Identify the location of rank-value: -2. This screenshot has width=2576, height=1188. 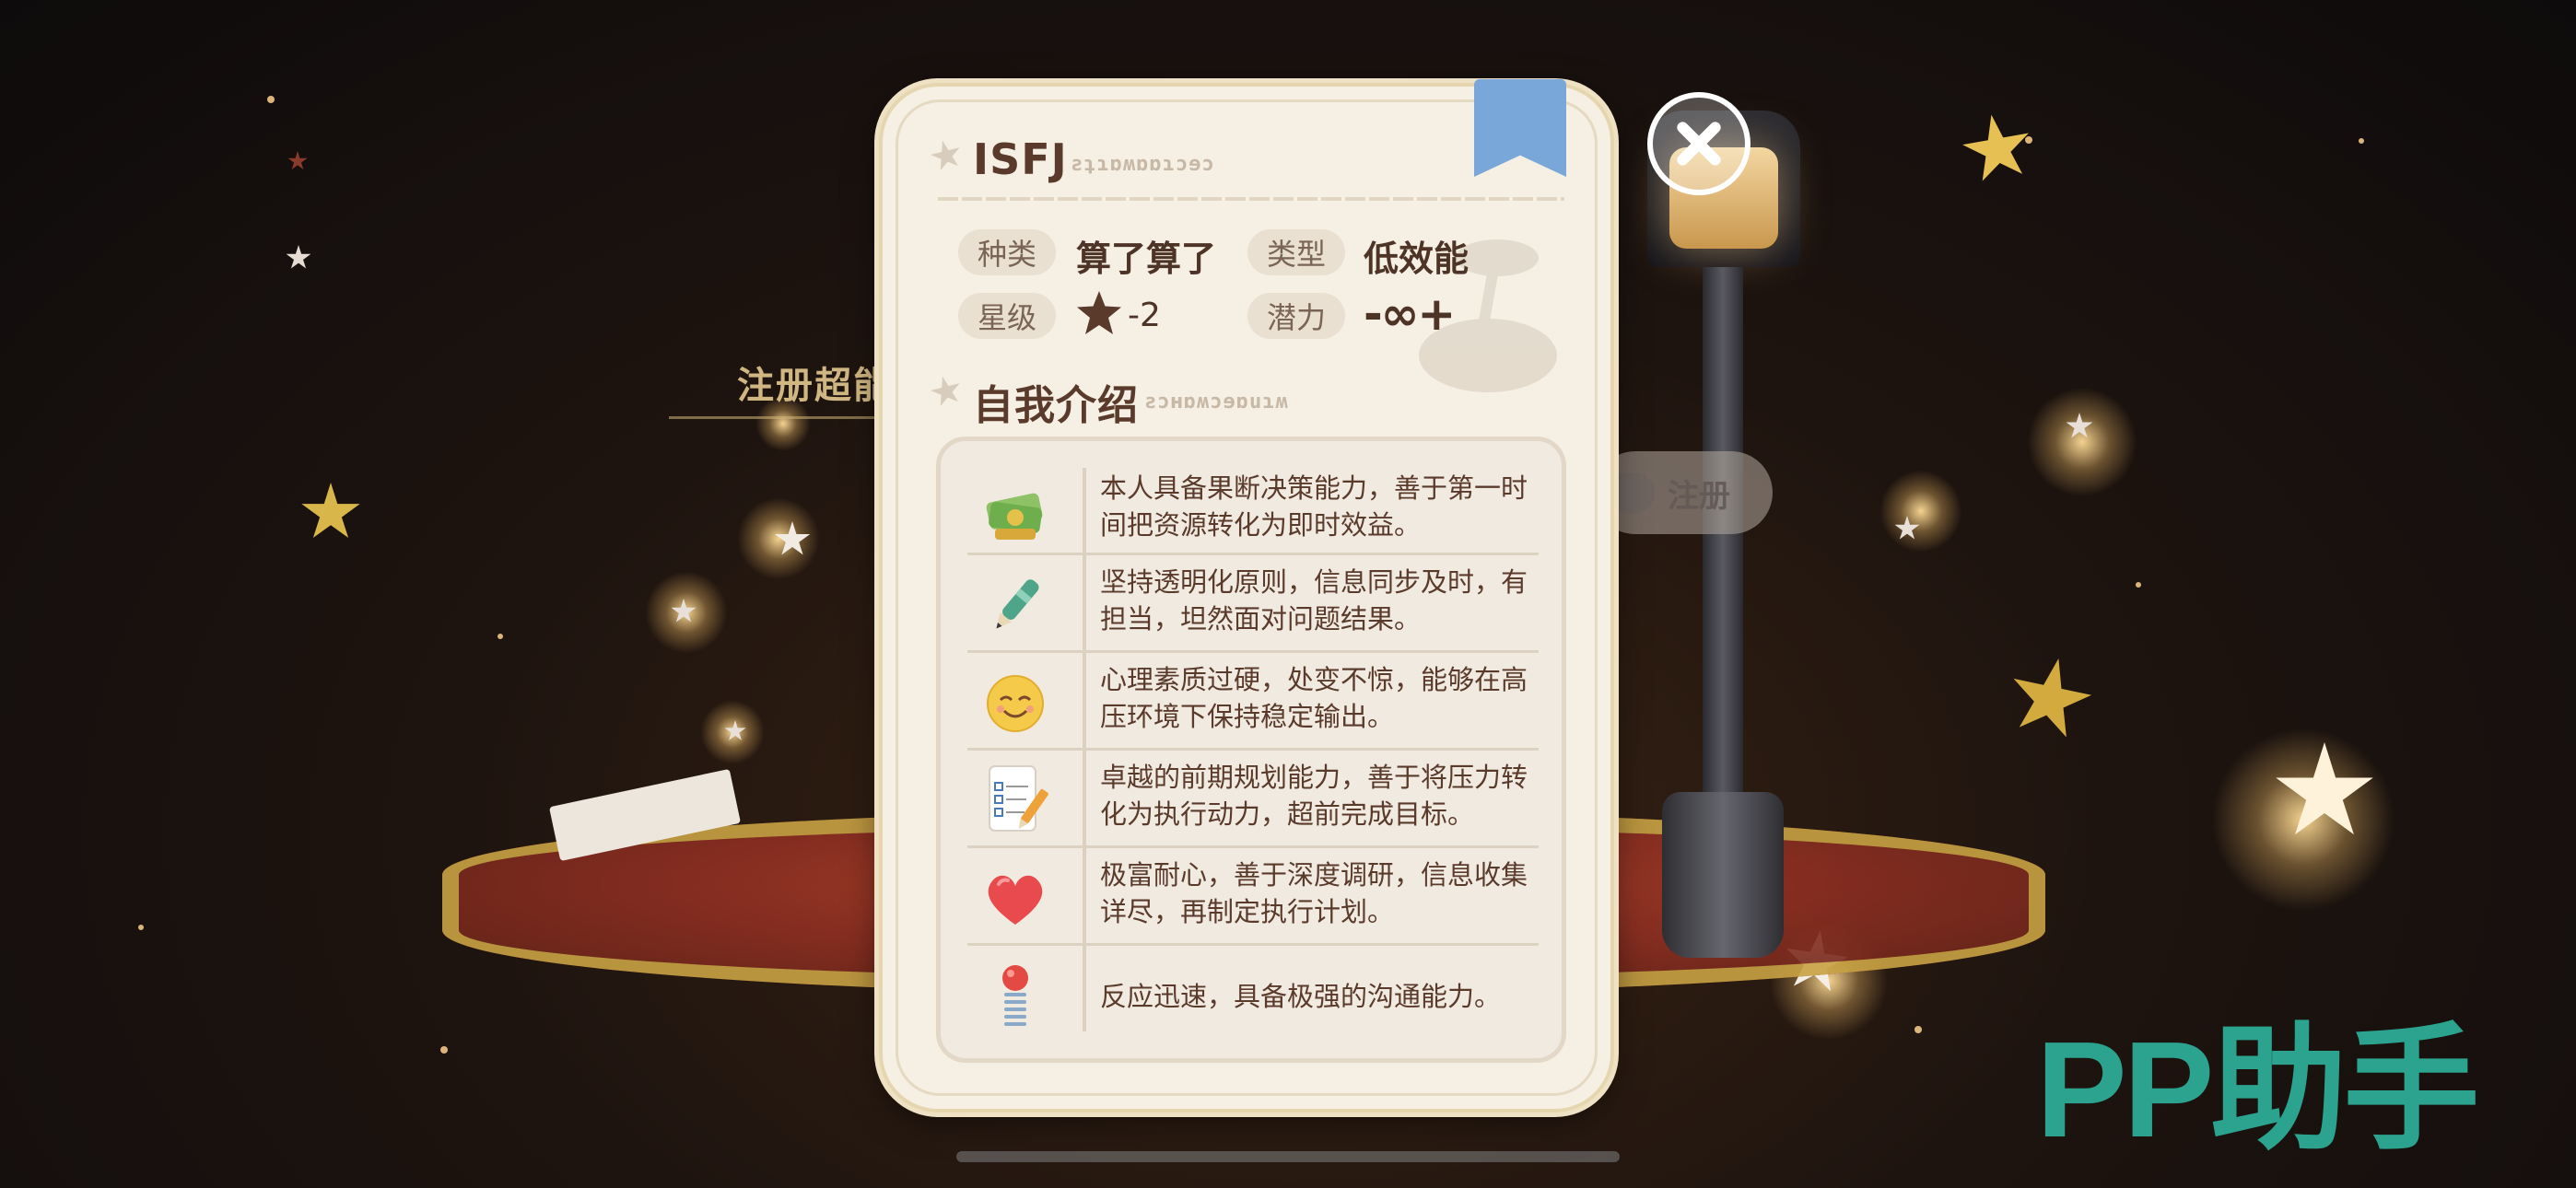
(1144, 315).